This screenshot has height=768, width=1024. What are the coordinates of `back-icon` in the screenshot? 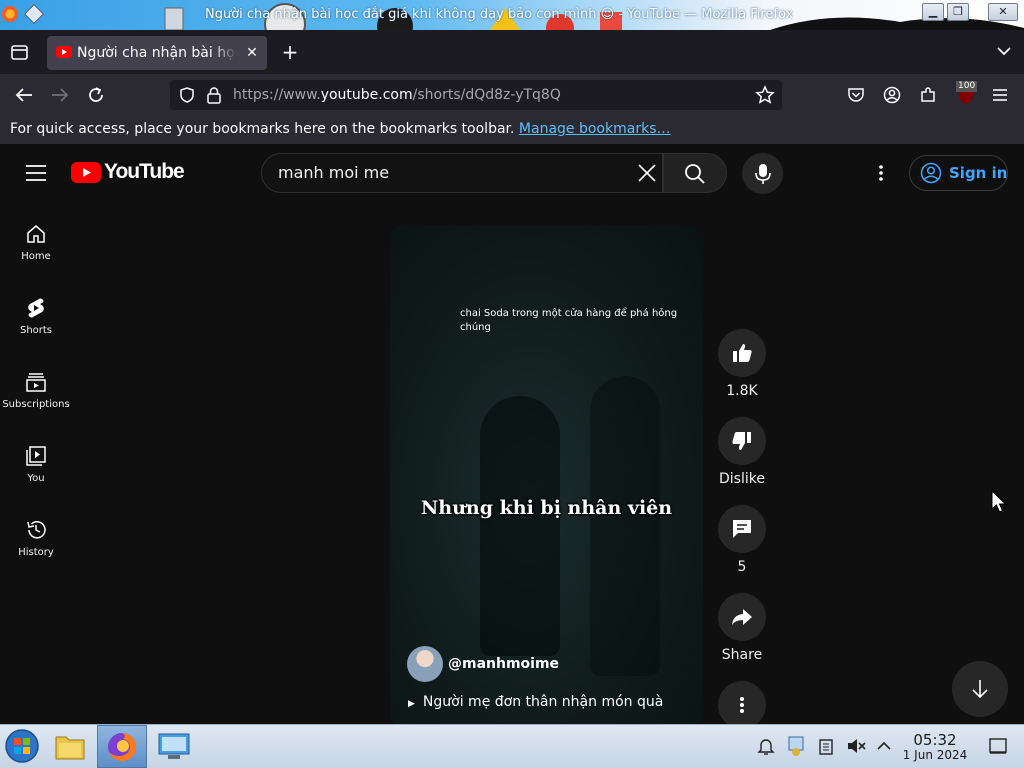 It's located at (24, 95).